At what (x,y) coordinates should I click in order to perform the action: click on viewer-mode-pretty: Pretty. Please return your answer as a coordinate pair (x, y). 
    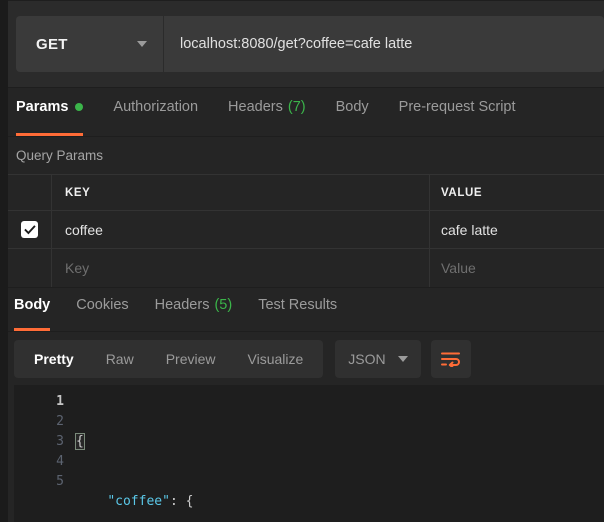
    Looking at the image, I should click on (54, 359).